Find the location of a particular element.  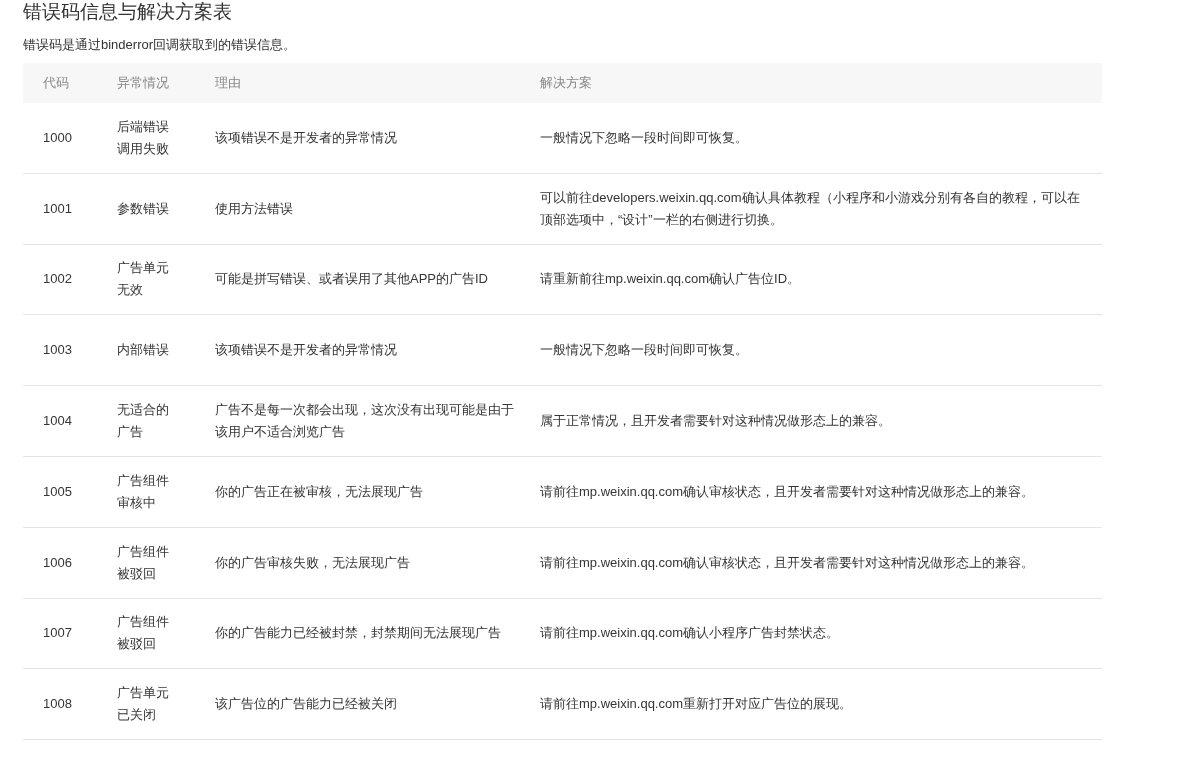

table-cell-text: 请前往mp.weixin.qq.com重新打开对应广告位的展现。 is located at coordinates (697, 704).